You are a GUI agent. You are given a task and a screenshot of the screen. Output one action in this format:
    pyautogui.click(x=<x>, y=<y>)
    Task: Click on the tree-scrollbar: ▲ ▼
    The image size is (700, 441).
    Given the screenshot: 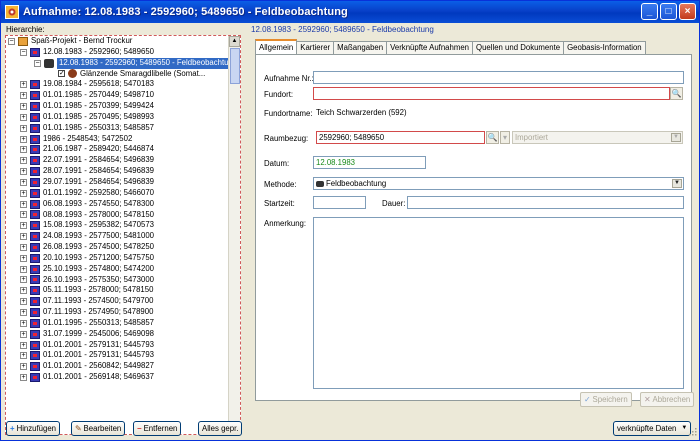 What is the action you would take?
    pyautogui.click(x=234, y=235)
    